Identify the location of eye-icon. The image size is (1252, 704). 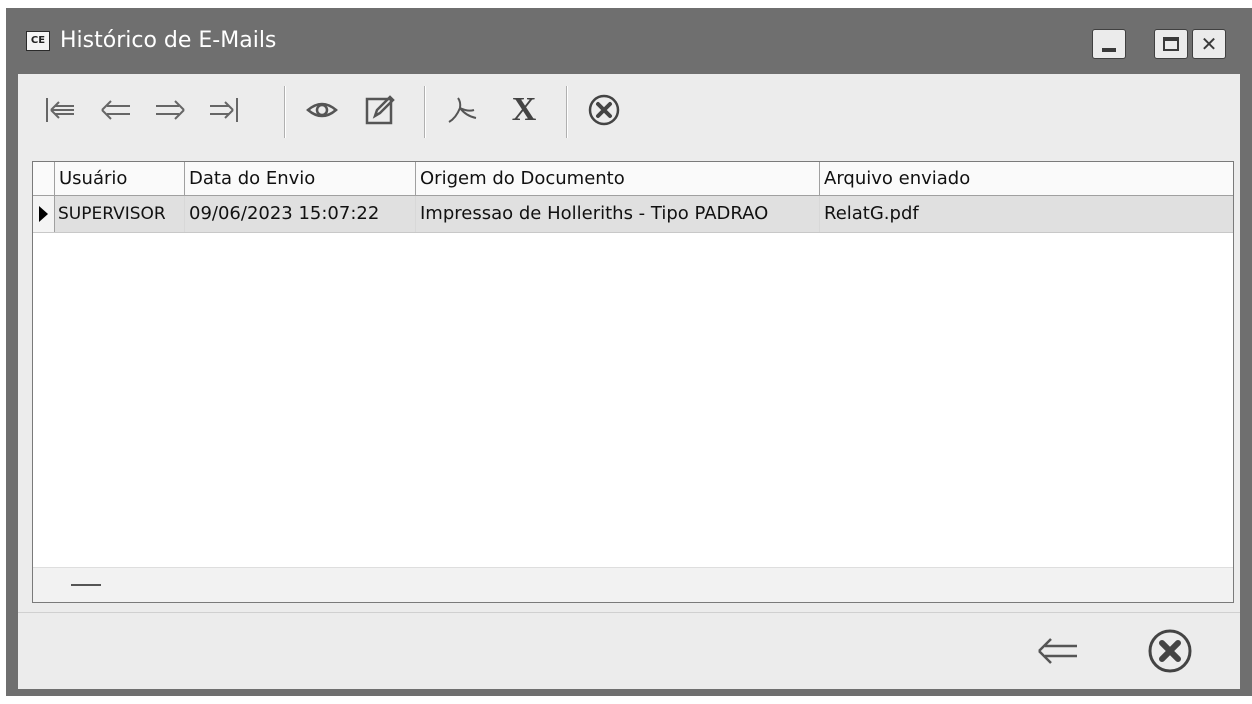
(322, 110).